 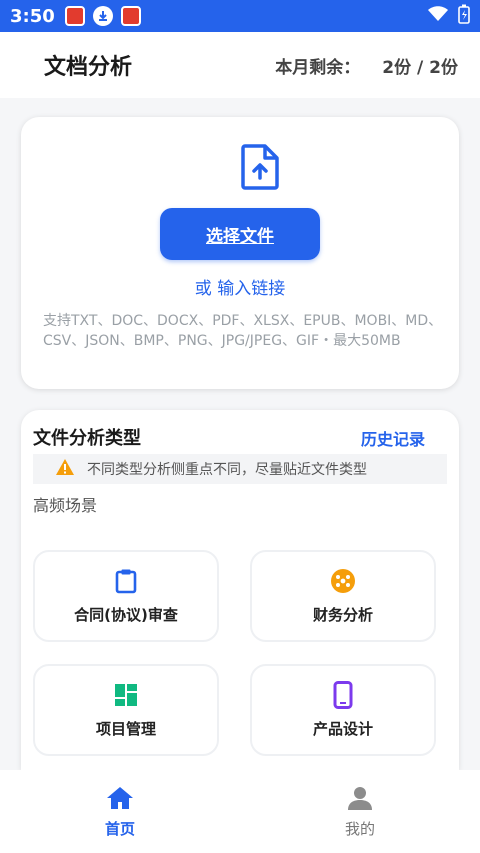 I want to click on status-right, so click(x=449, y=16).